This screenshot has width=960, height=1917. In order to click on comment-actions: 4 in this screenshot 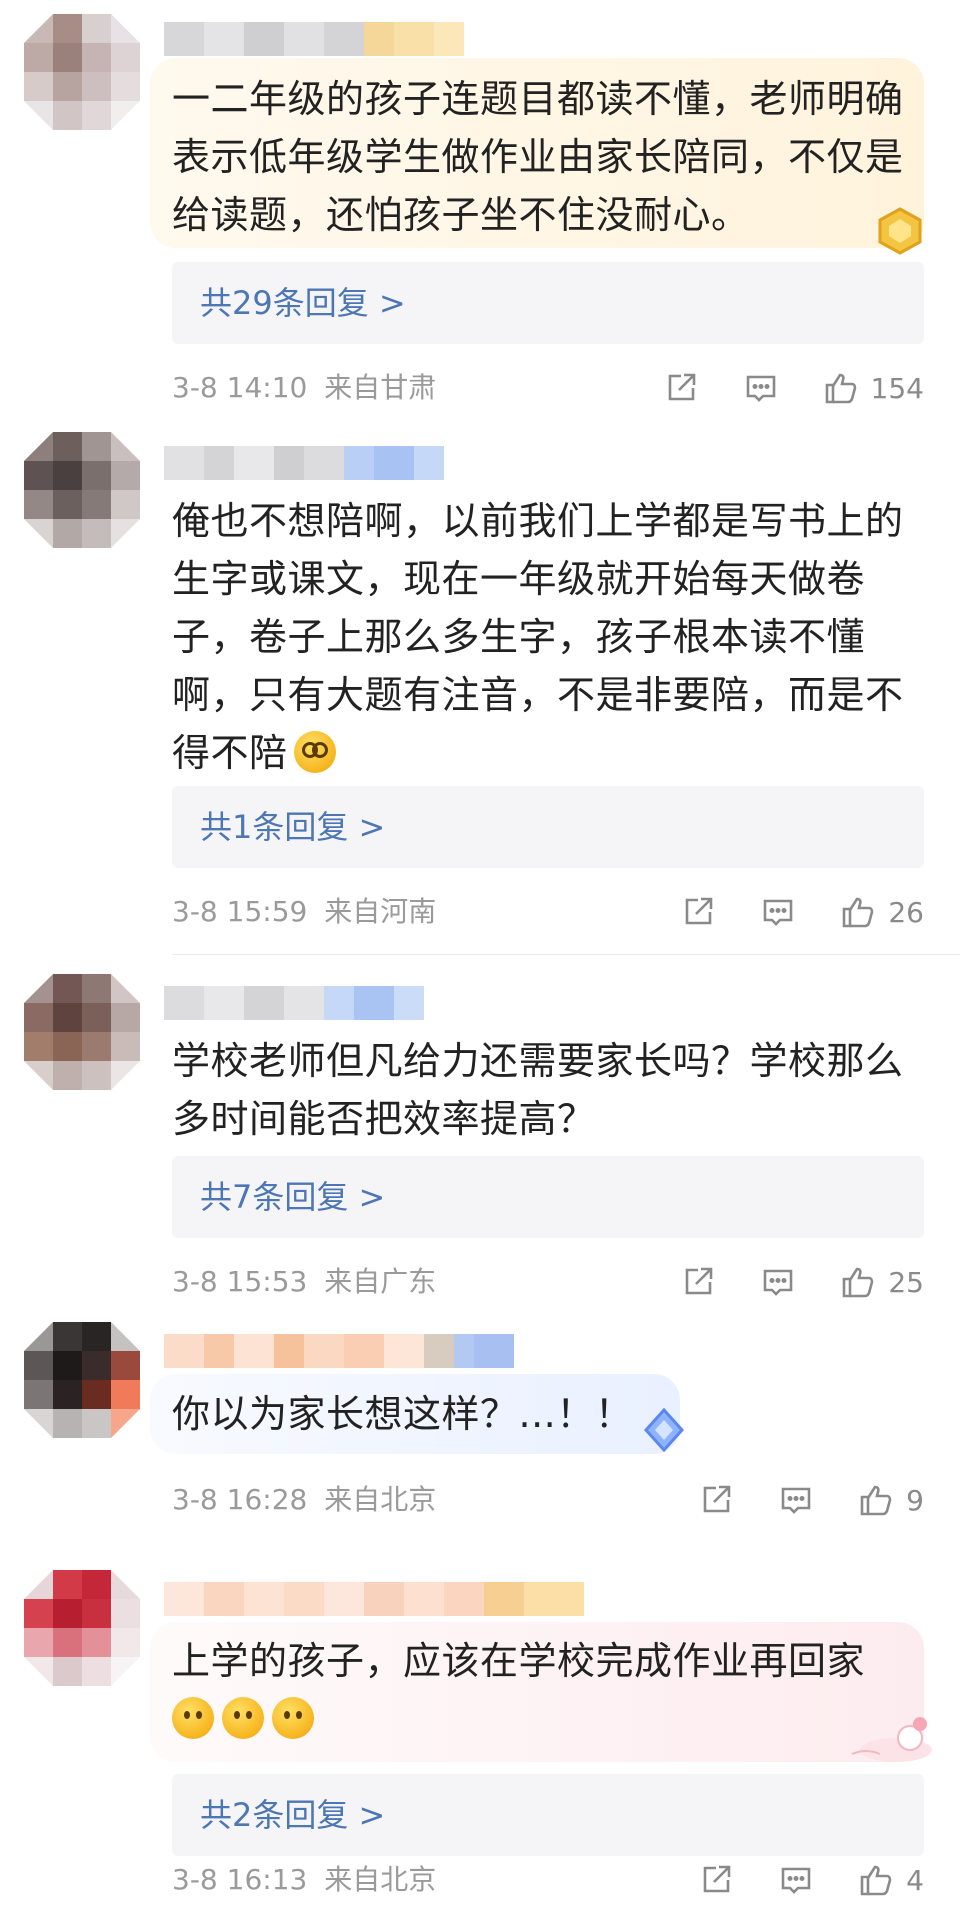, I will do `click(789, 1880)`.